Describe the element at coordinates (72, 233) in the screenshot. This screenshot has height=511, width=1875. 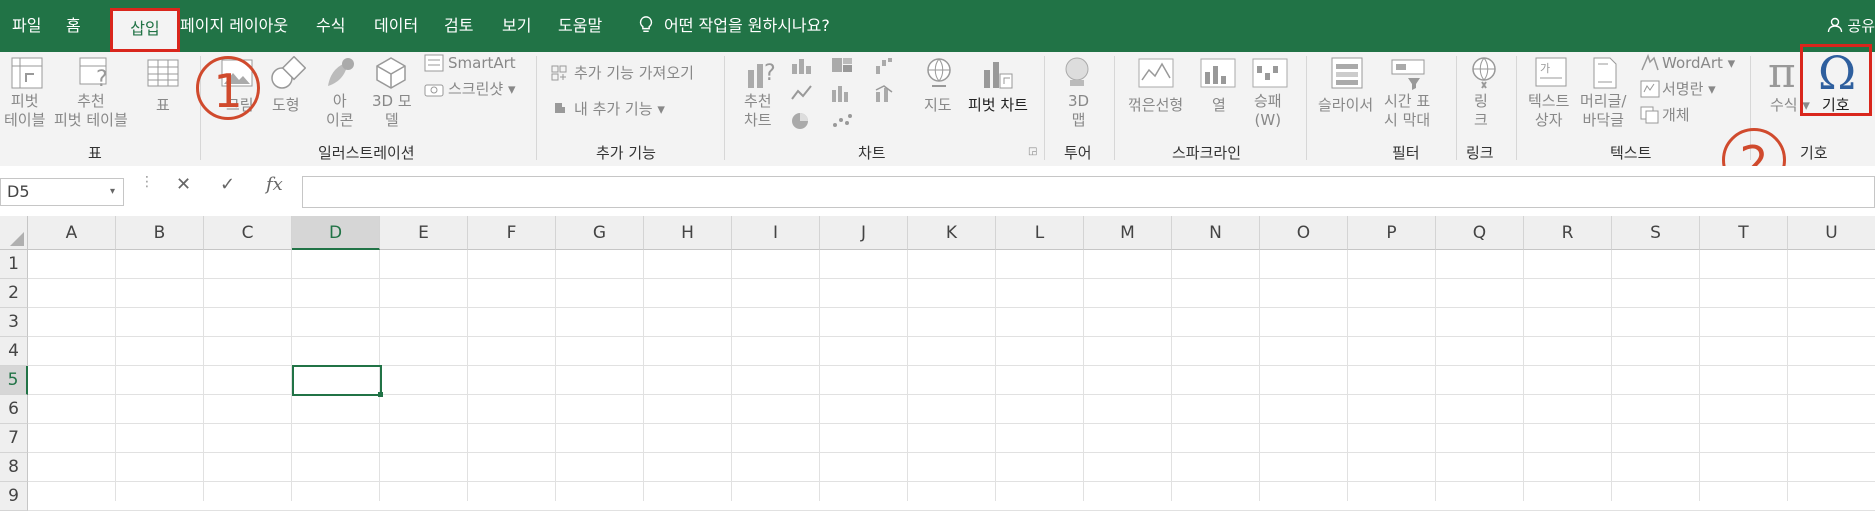
I see `column-header-a: A` at that location.